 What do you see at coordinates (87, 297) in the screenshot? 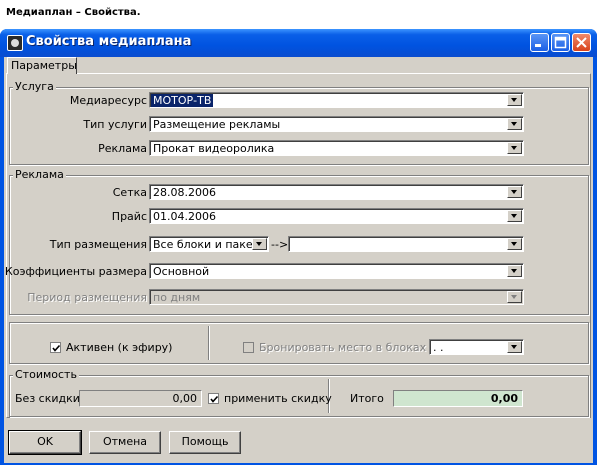
I see `placement-period-label: Период размещения` at bounding box center [87, 297].